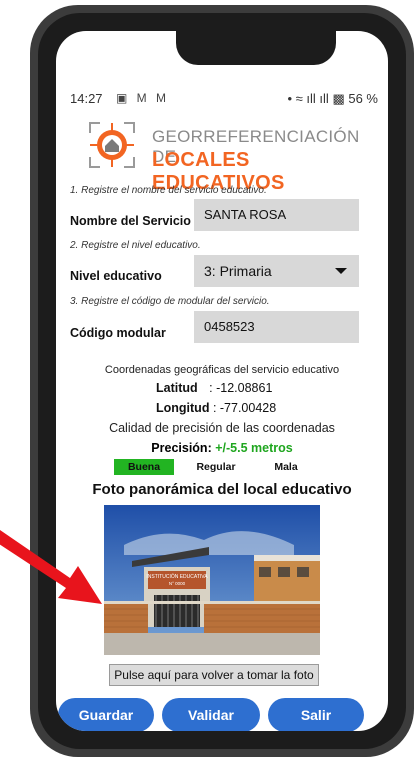 This screenshot has width=419, height=762. Describe the element at coordinates (256, 48) in the screenshot. I see `camera-notch` at that location.